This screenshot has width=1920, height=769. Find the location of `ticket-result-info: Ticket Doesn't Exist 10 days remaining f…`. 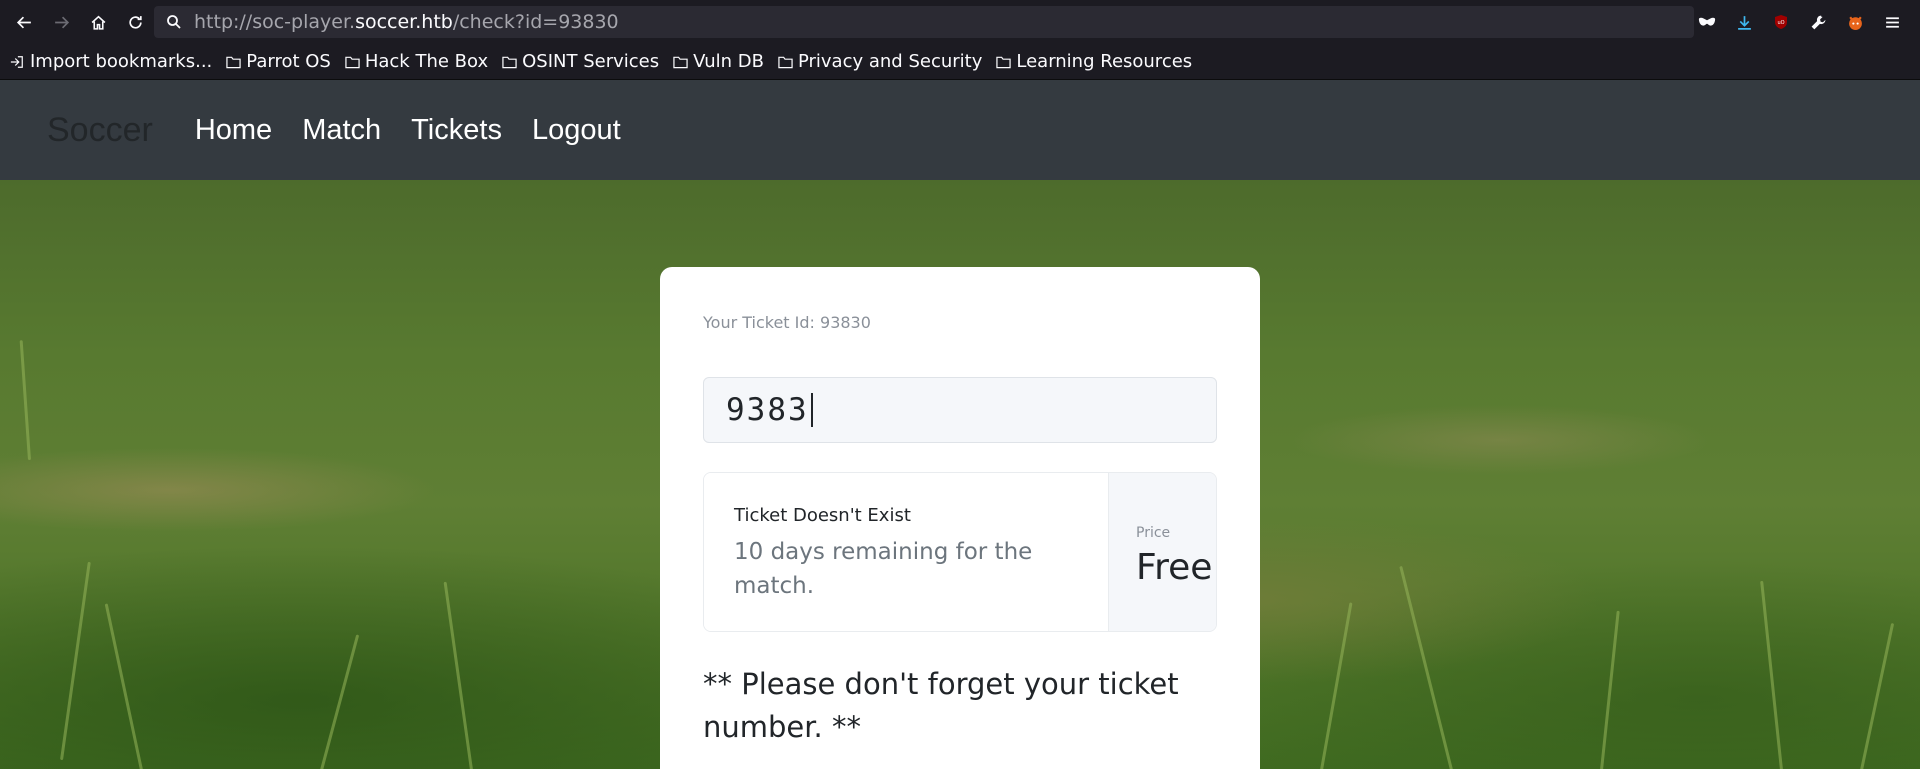

ticket-result-info: Ticket Doesn't Exist 10 days remaining f… is located at coordinates (906, 552).